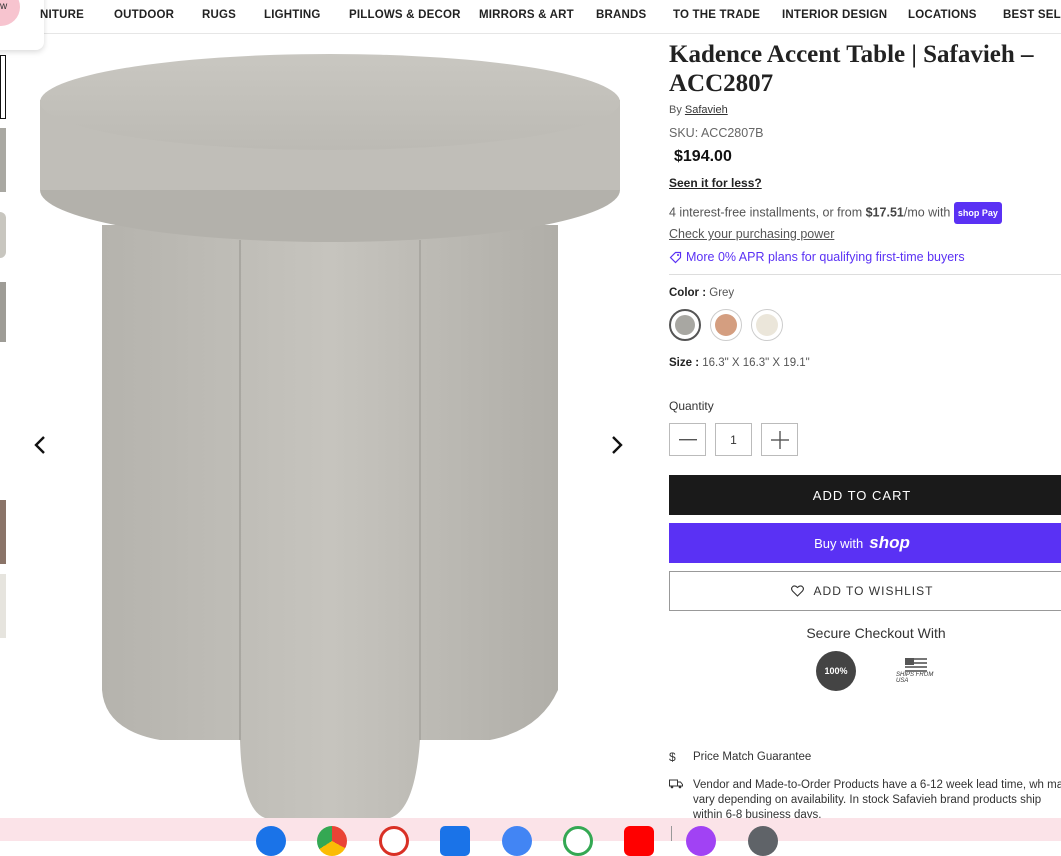  What do you see at coordinates (578, 841) in the screenshot?
I see `play-store-icon` at bounding box center [578, 841].